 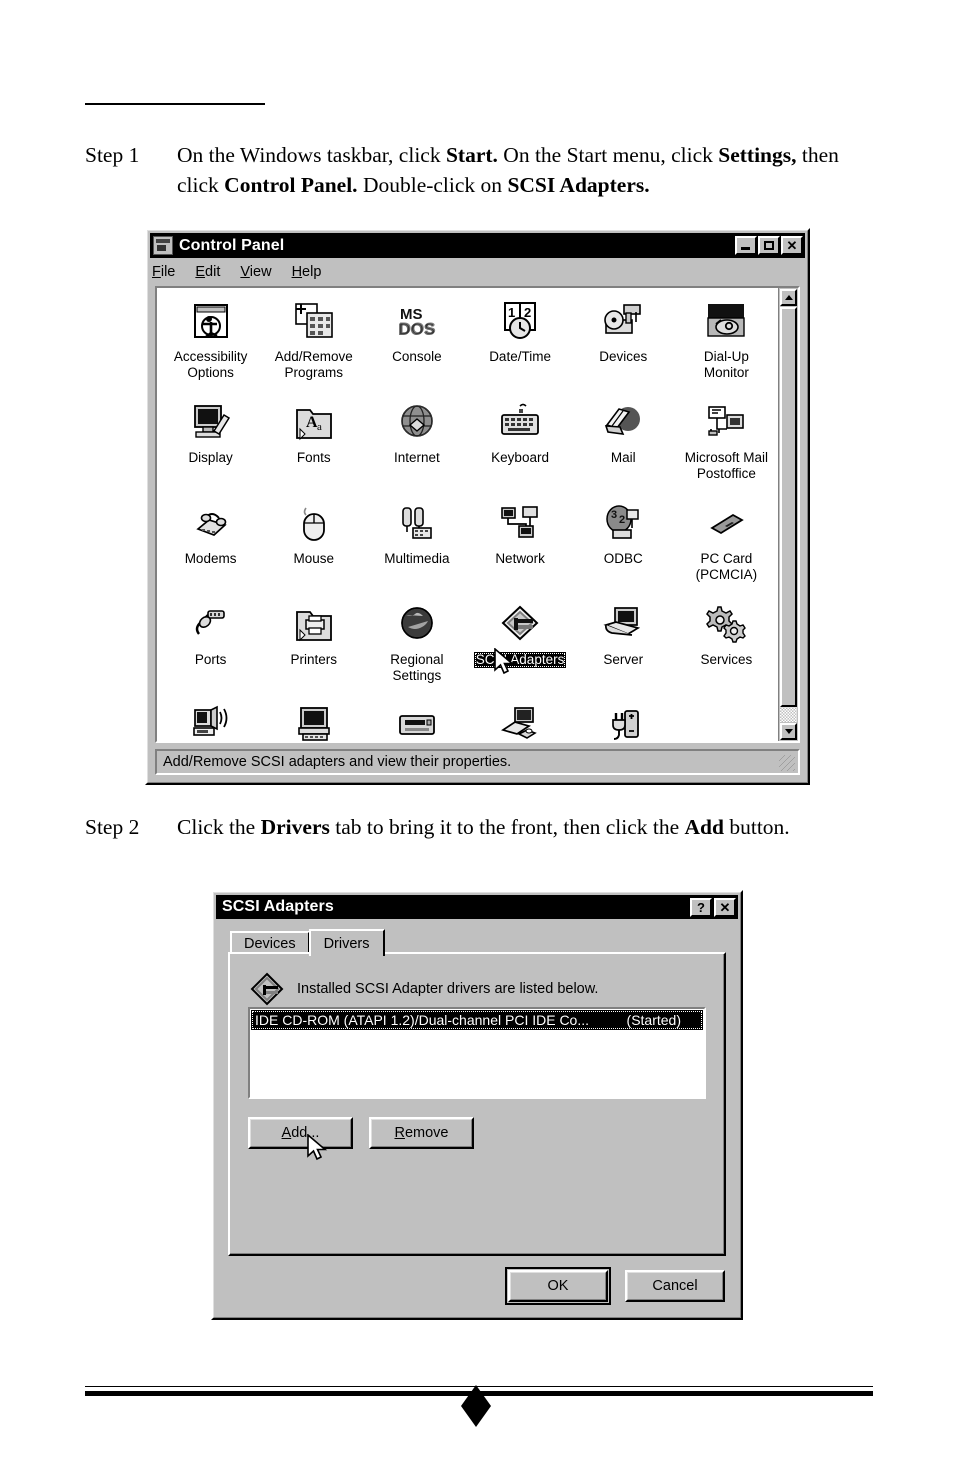 What do you see at coordinates (623, 659) in the screenshot?
I see `control-panel-item-label: Server` at bounding box center [623, 659].